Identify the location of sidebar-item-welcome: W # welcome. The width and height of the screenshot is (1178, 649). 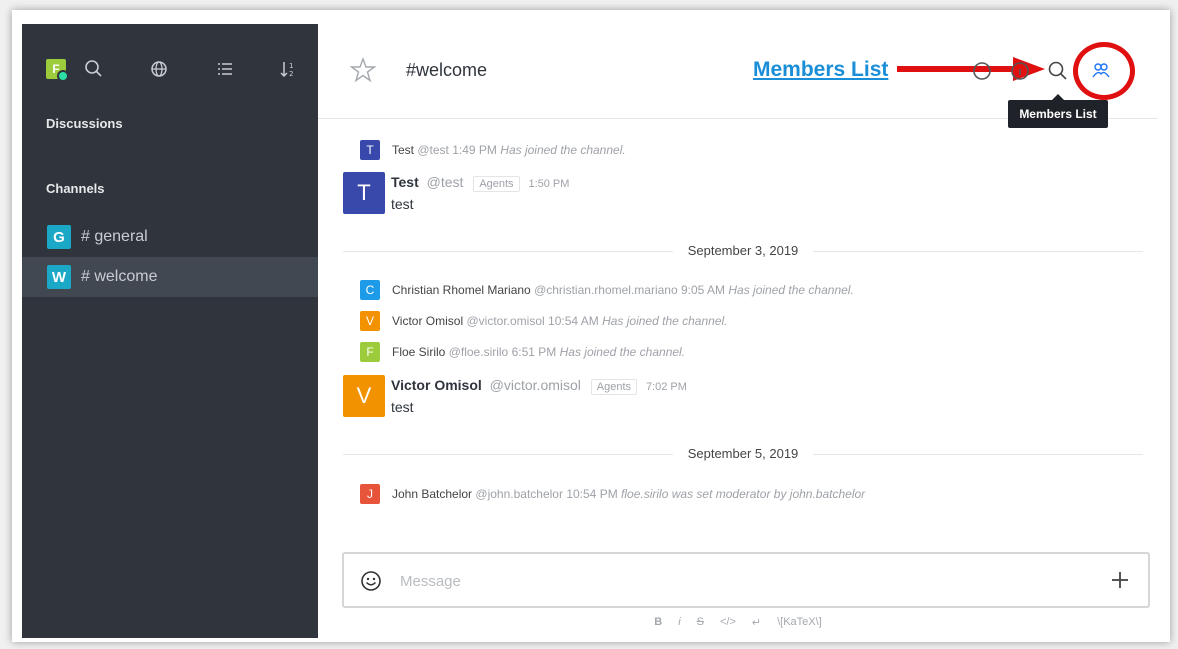
(170, 277).